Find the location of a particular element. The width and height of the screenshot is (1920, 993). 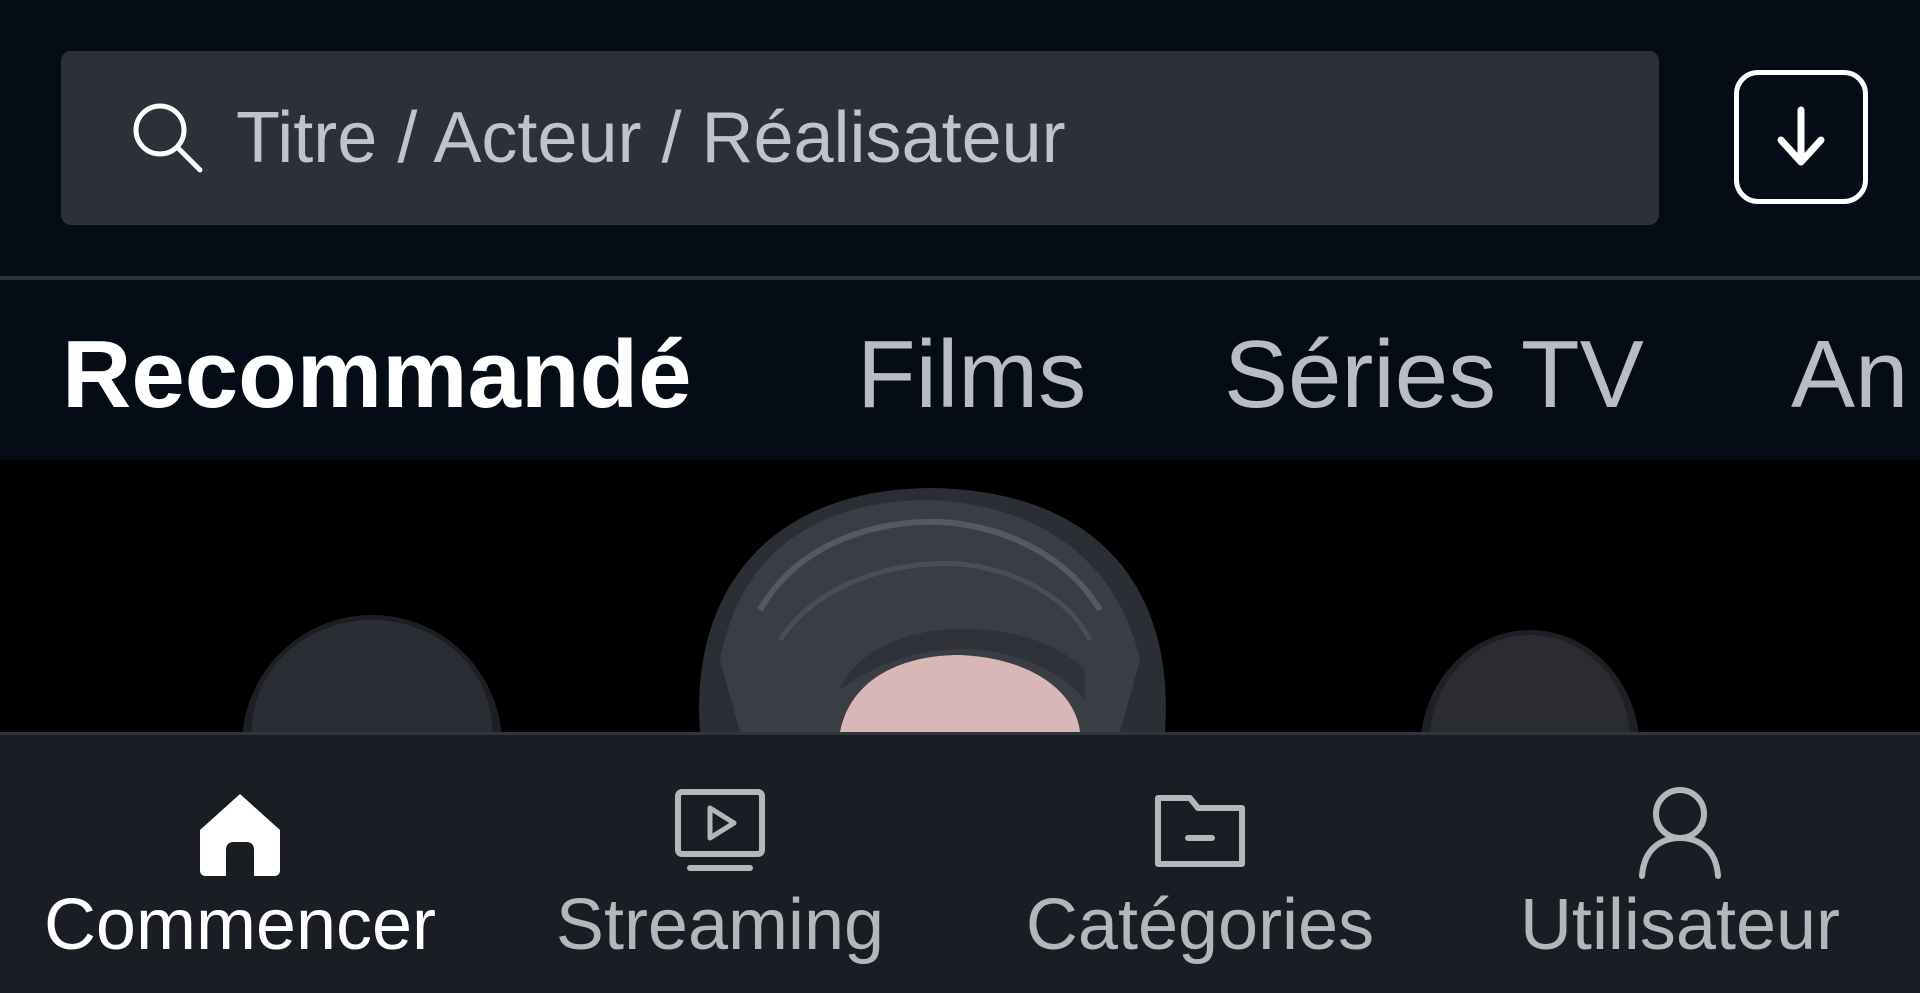

tv-play-icon is located at coordinates (720, 830).